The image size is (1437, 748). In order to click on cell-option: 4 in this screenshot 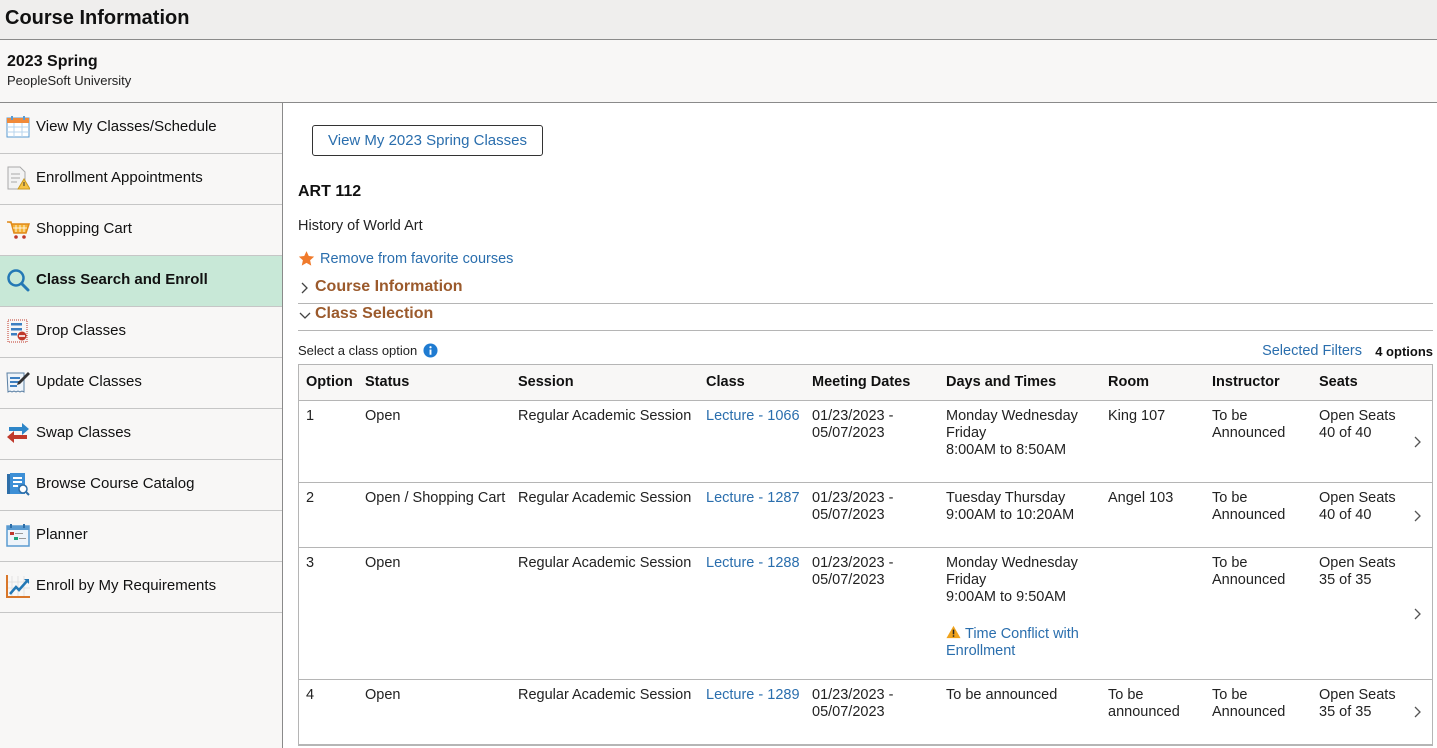, I will do `click(310, 695)`.